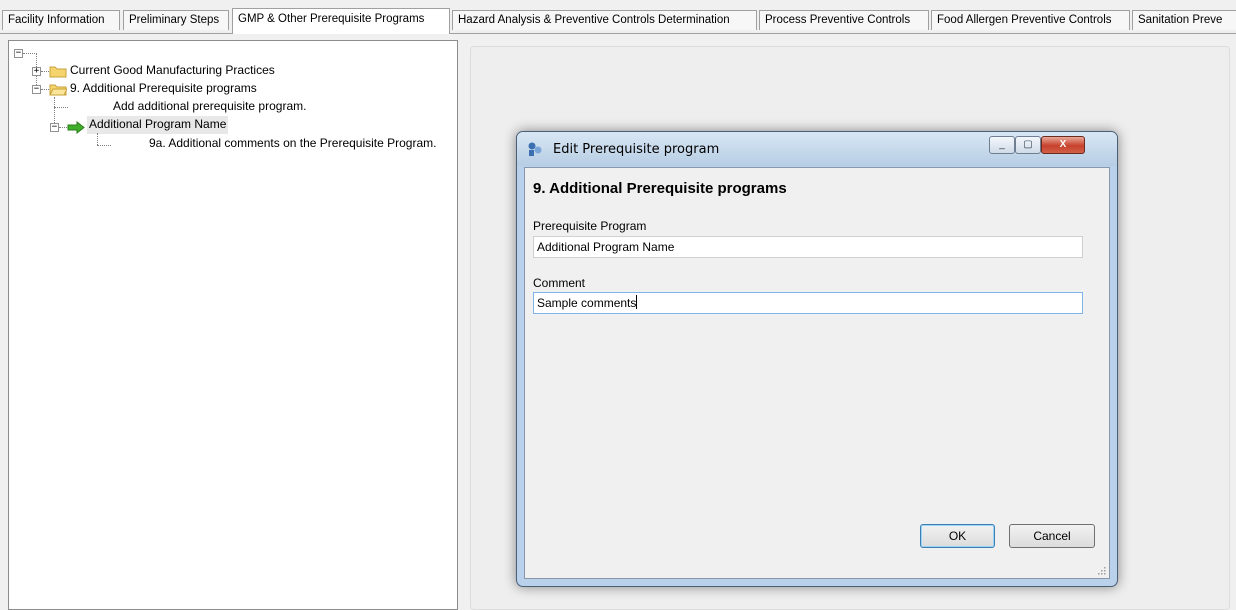 The image size is (1236, 610). What do you see at coordinates (636, 149) in the screenshot?
I see `dialog-title: Edit Prerequisite program` at bounding box center [636, 149].